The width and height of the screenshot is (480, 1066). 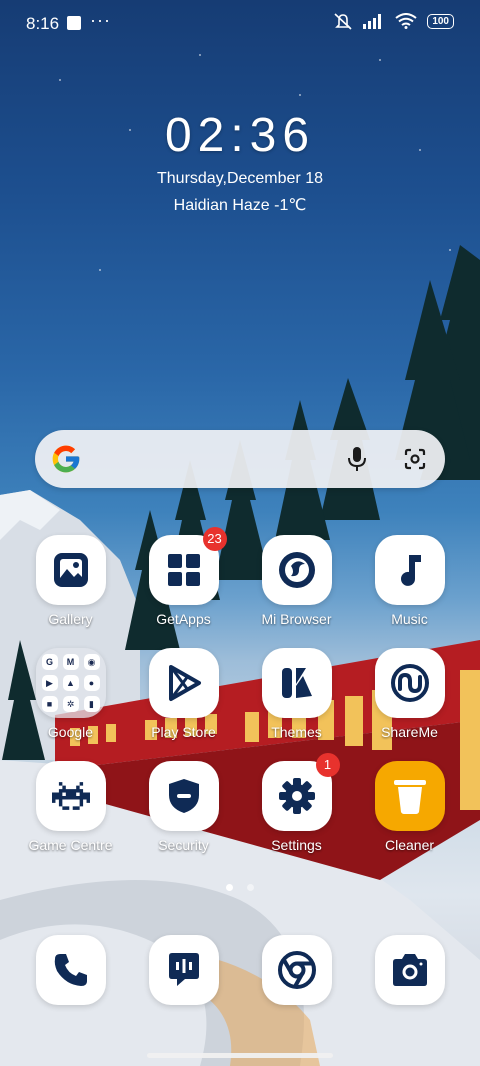 I want to click on folder-icon: G M ◉ ▶ ▲ ● ■ ✲ ▮, so click(x=70, y=683).